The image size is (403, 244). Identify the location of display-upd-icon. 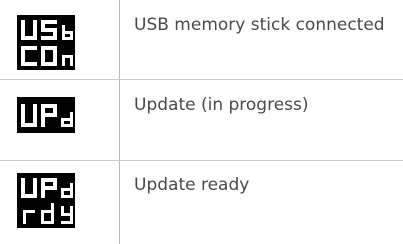
(46, 115).